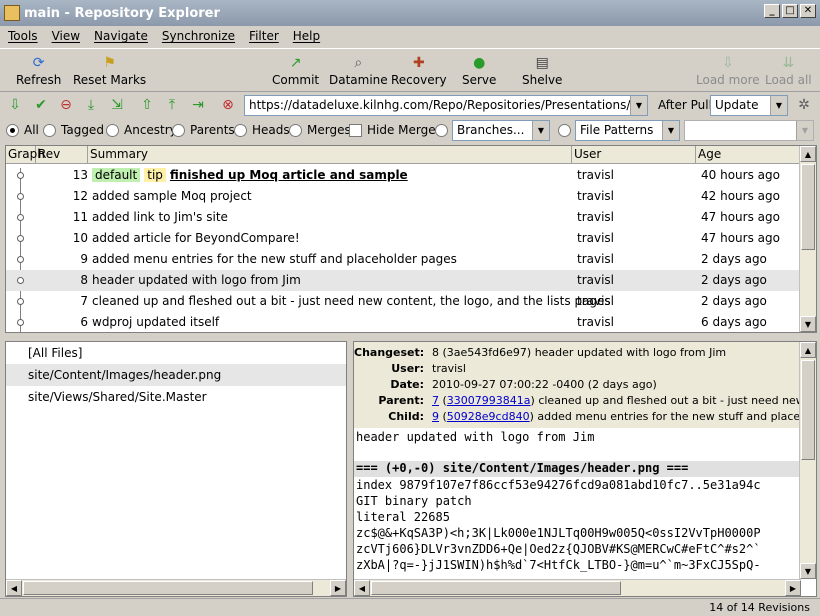 This screenshot has width=820, height=616. I want to click on details-vertical-scrollbar: ▲ ▼, so click(807, 460).